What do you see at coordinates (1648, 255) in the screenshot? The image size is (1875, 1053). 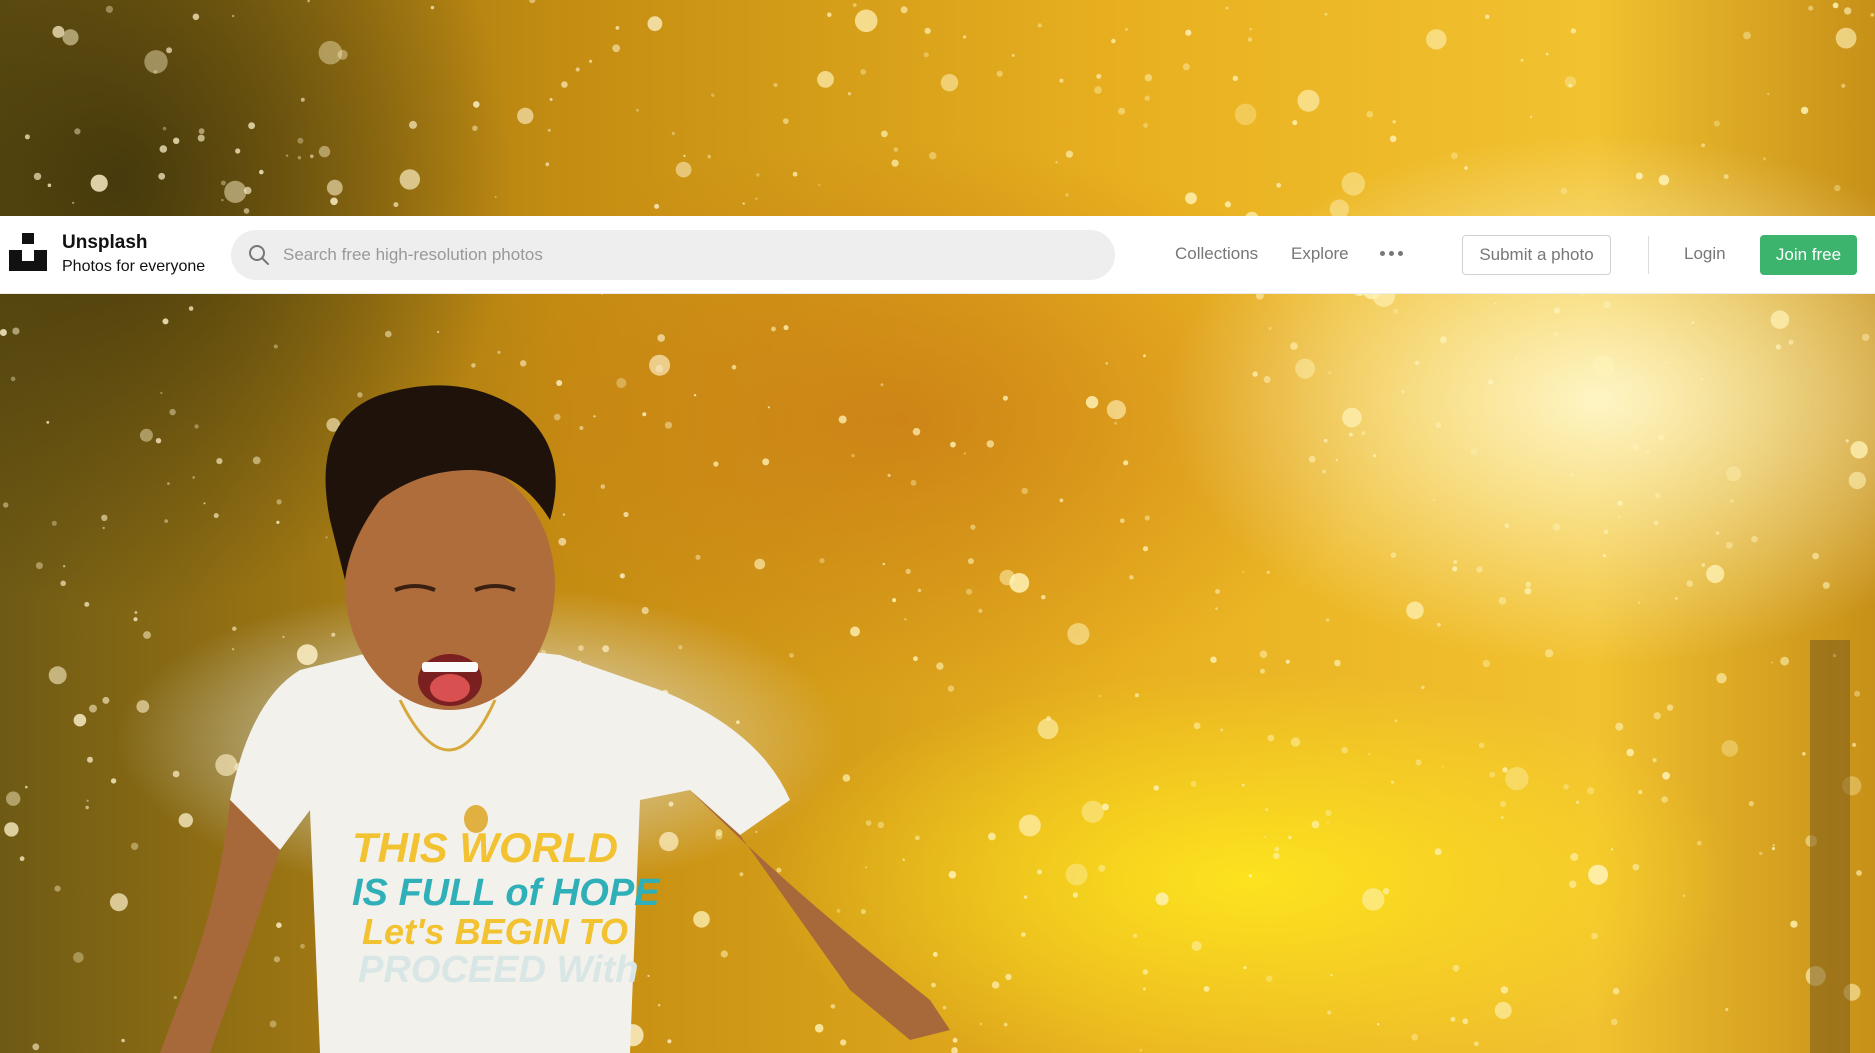 I see `nav-divider` at bounding box center [1648, 255].